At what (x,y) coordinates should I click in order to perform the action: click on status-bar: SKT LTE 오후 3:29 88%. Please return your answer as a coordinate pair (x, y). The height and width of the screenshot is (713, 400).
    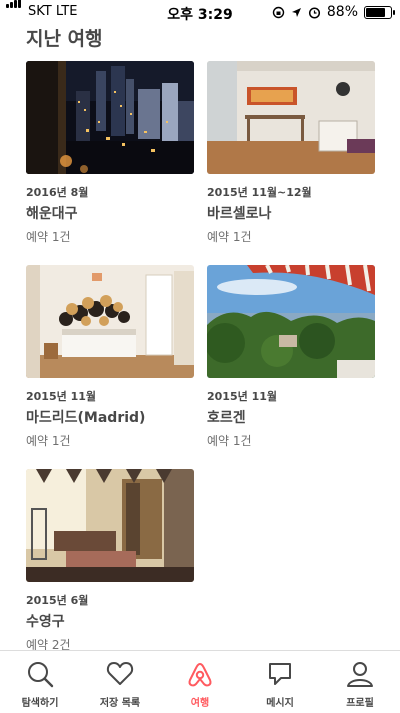
    Looking at the image, I should click on (200, 12).